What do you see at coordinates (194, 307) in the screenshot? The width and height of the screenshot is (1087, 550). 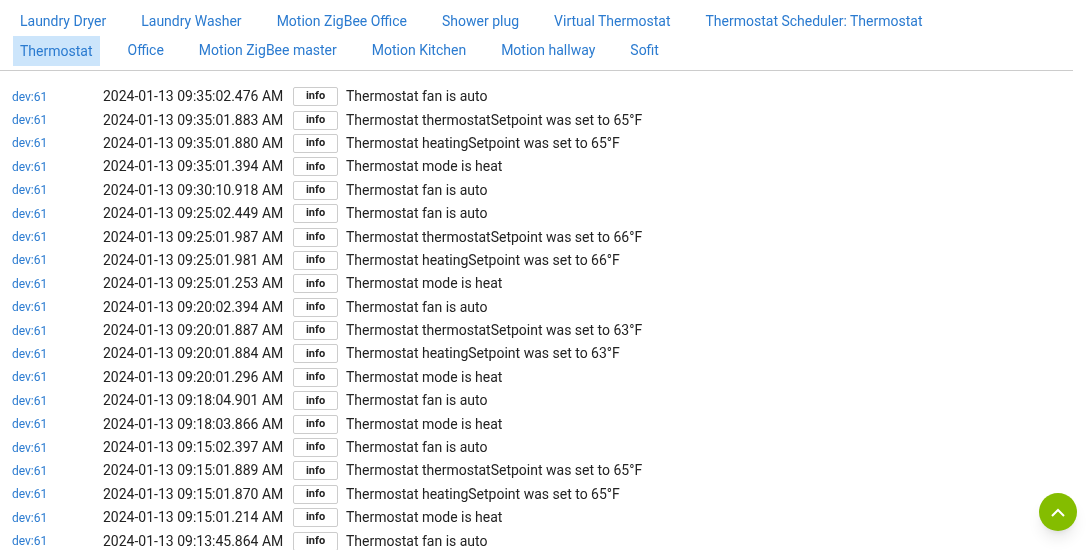 I see `log-time: 2024-01-13 09:20:02.394 AM` at bounding box center [194, 307].